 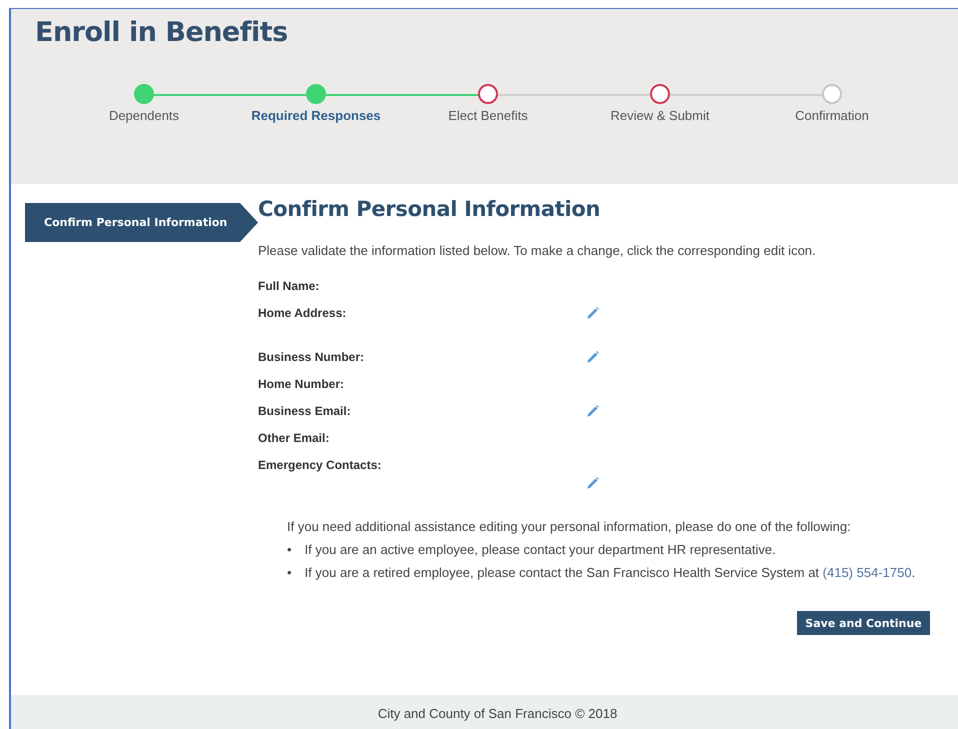 What do you see at coordinates (312, 357) in the screenshot?
I see `field-label: Business Number:` at bounding box center [312, 357].